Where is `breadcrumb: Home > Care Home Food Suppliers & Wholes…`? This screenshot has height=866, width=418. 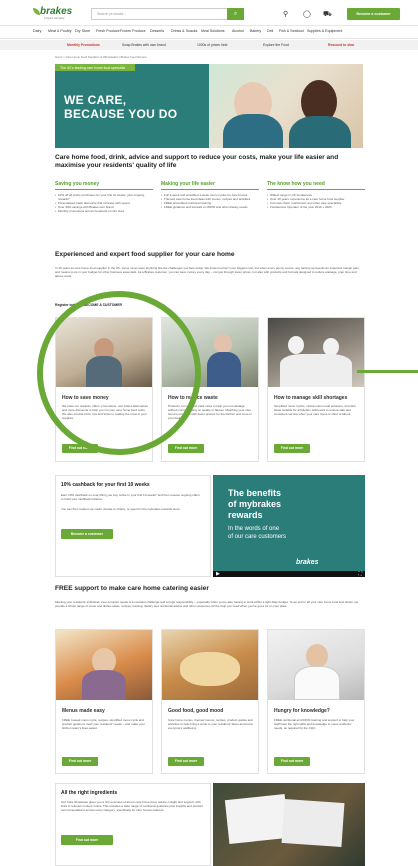
breadcrumb: Home > Care Home Food Suppliers & Wholes… is located at coordinates (101, 57).